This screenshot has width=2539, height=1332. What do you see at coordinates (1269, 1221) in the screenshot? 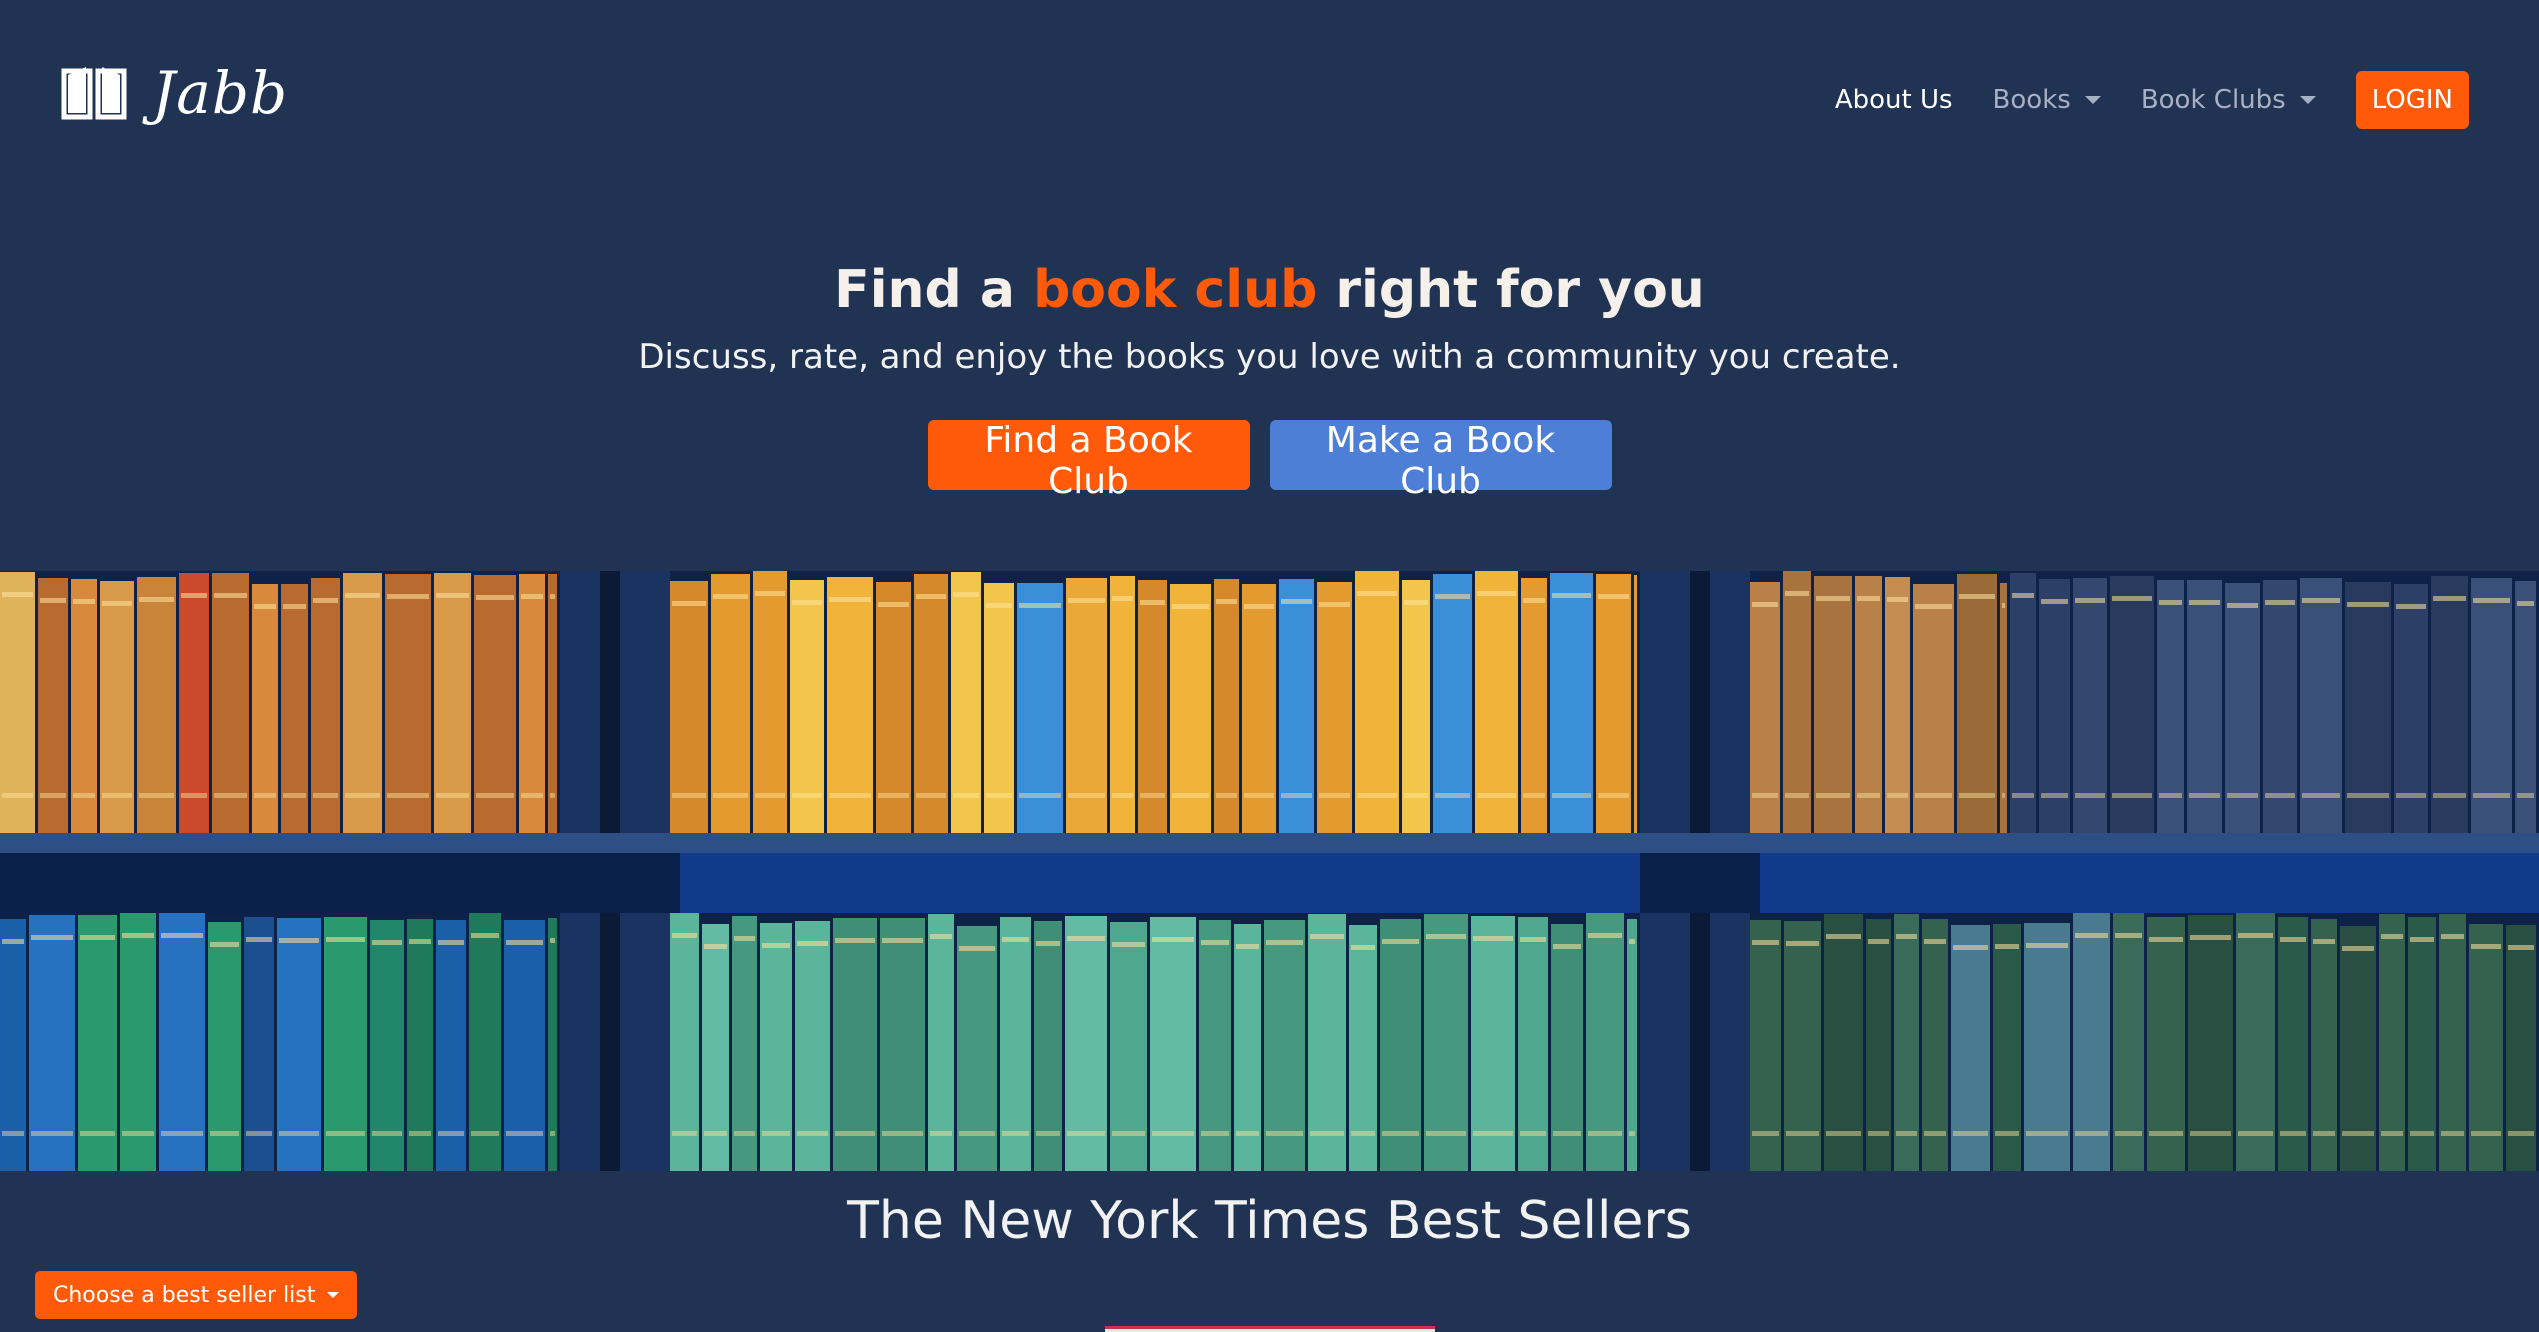
I see `best-sellers-title: The New York Times Best Sellers` at bounding box center [1269, 1221].